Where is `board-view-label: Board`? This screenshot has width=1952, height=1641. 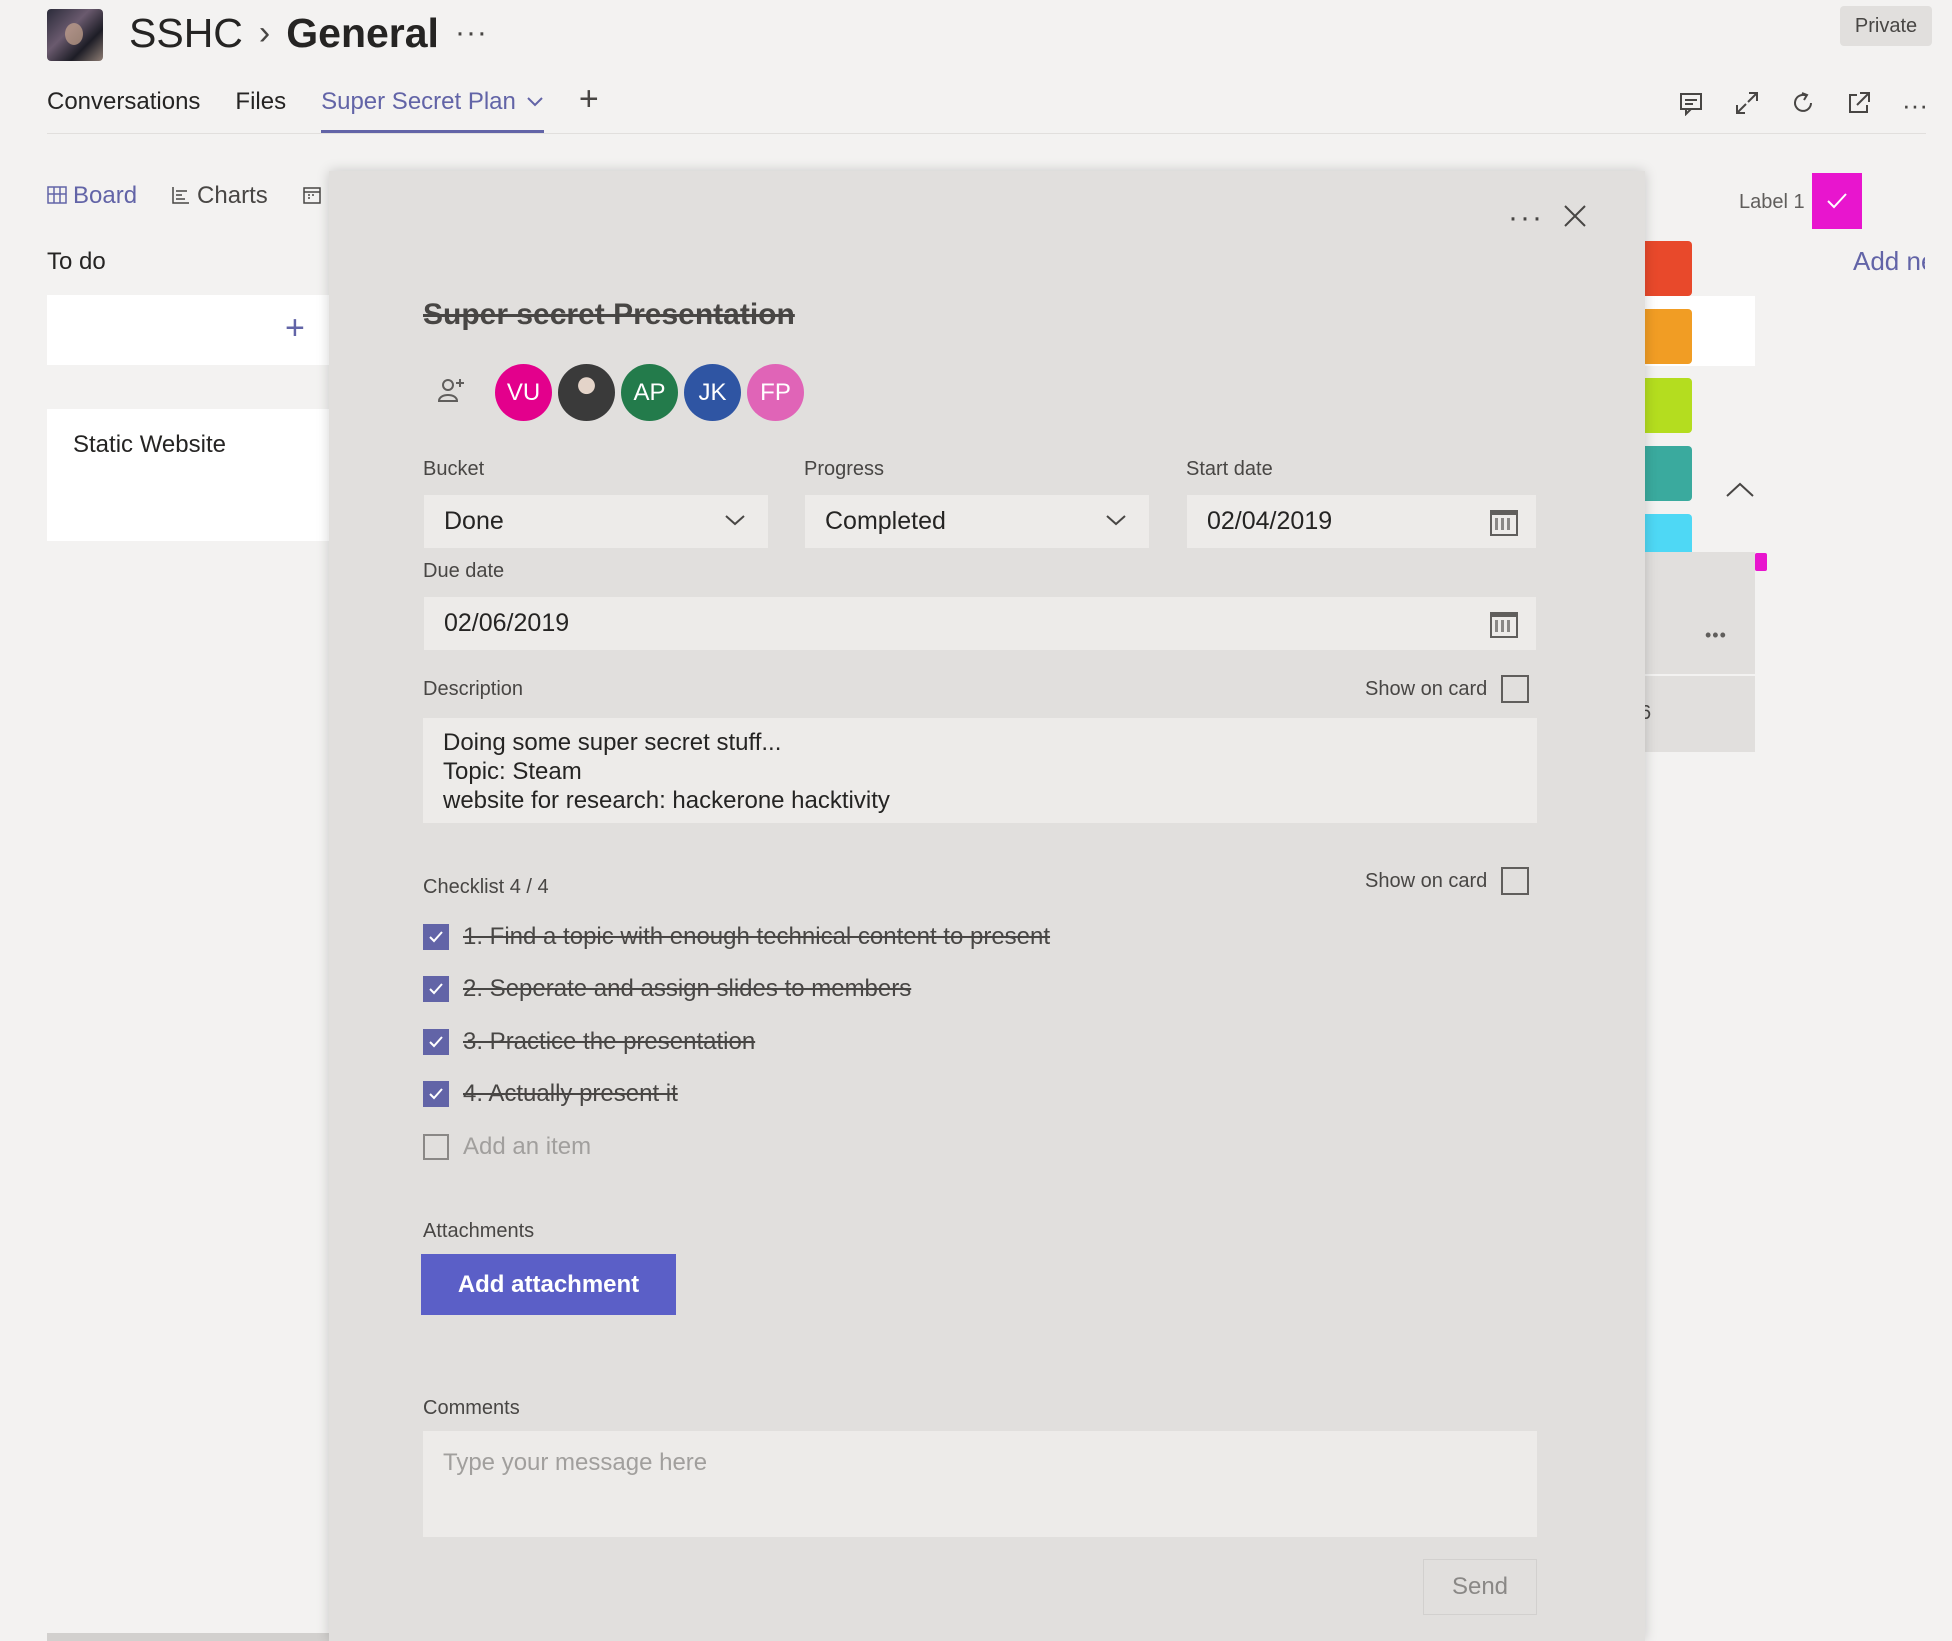 board-view-label: Board is located at coordinates (105, 195).